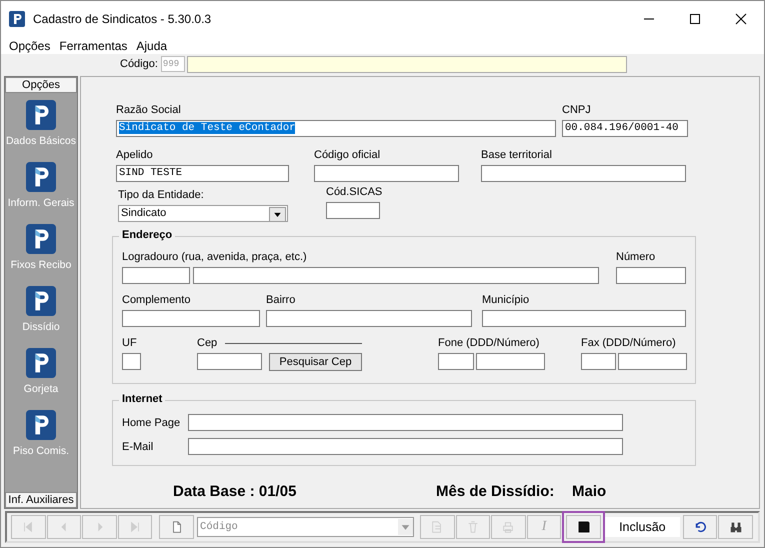 The height and width of the screenshot is (548, 765). What do you see at coordinates (135, 155) in the screenshot?
I see `field-label: Apelido` at bounding box center [135, 155].